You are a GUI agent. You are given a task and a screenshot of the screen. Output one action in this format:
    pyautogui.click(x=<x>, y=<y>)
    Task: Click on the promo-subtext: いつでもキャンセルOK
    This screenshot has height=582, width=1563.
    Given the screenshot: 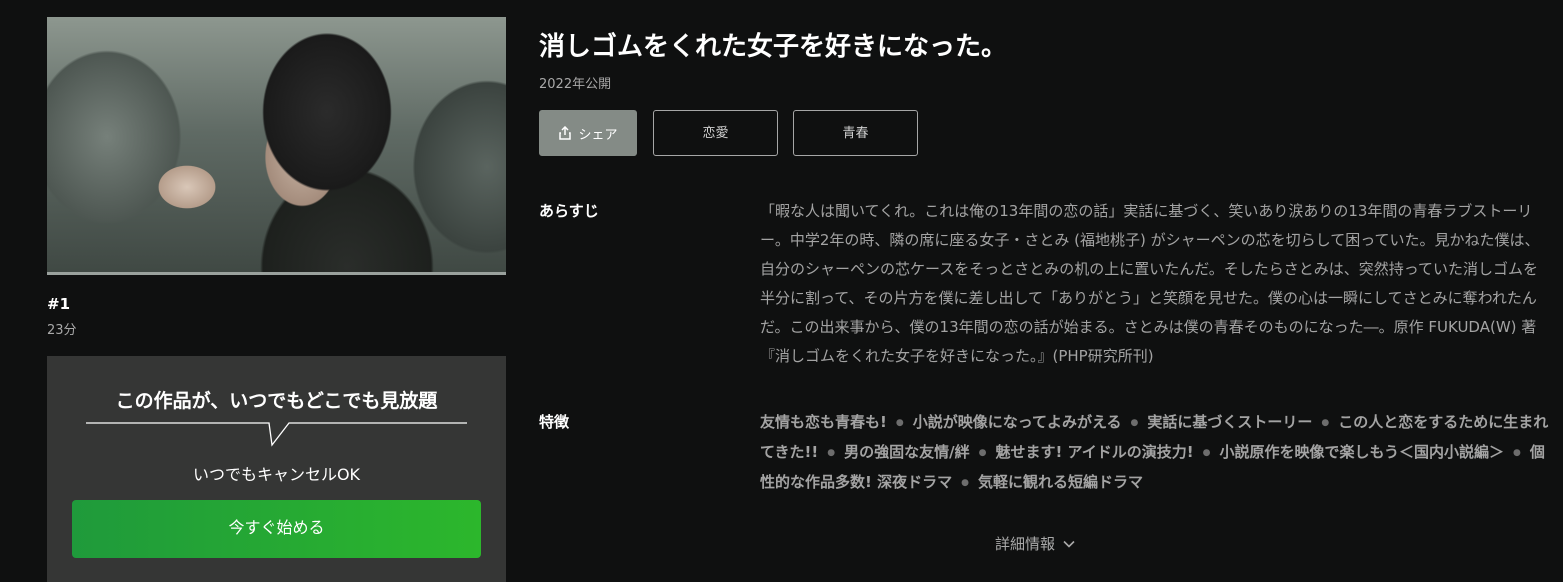 What is the action you would take?
    pyautogui.click(x=276, y=474)
    